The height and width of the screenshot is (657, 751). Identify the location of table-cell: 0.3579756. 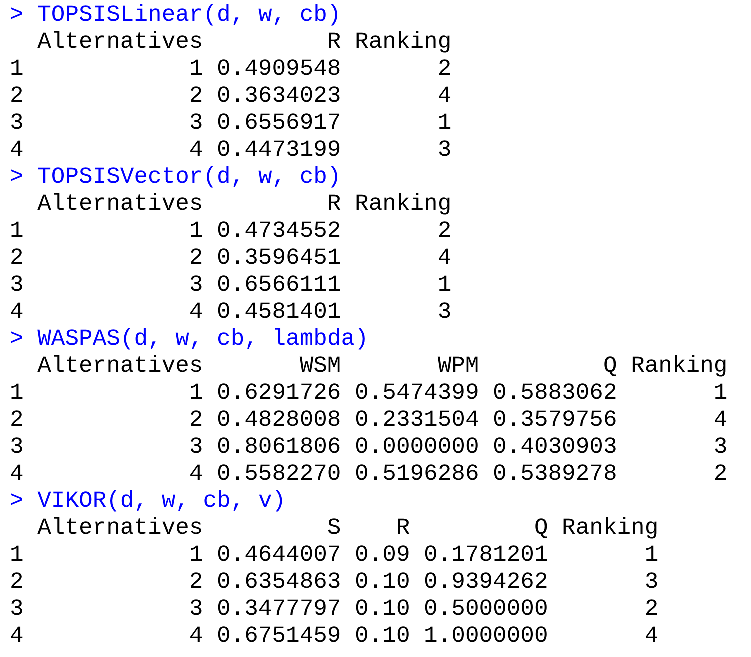
(555, 420).